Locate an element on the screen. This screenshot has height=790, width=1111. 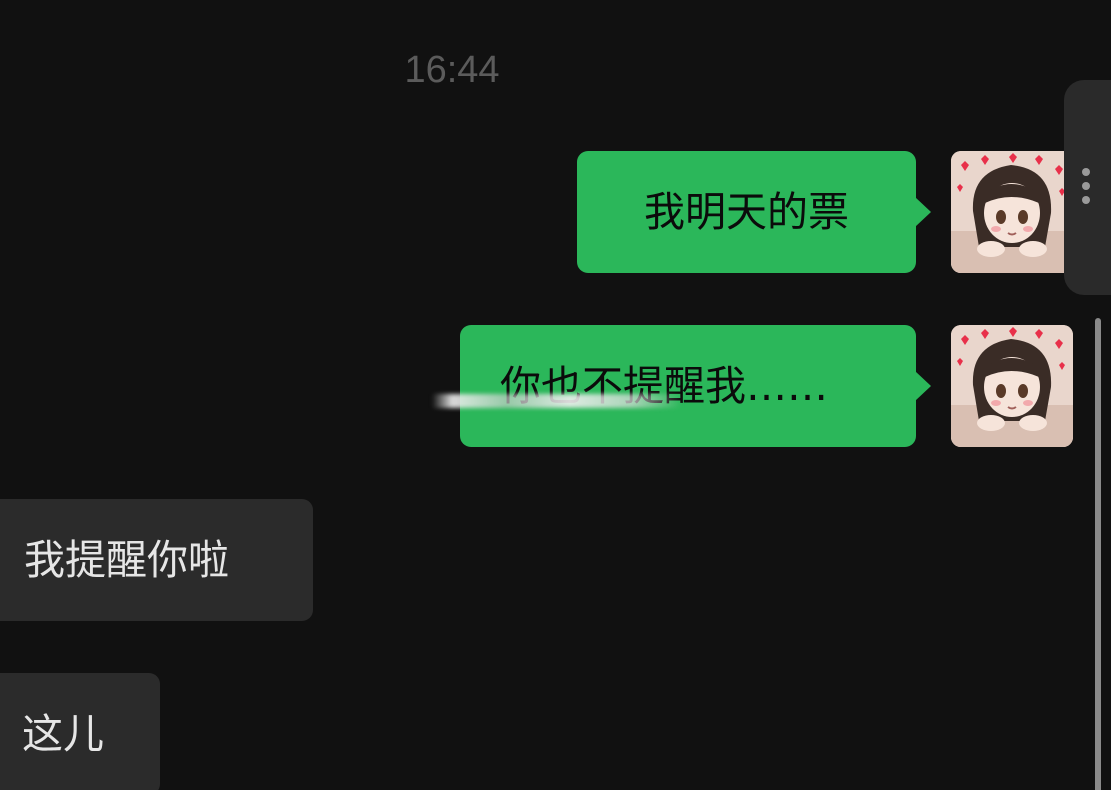
message-text: 我明天的票 is located at coordinates (746, 212).